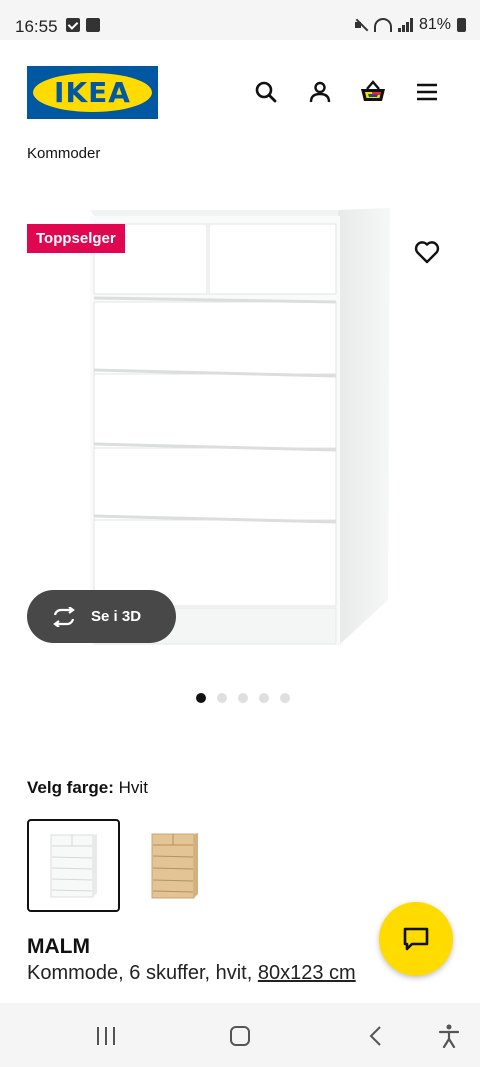  I want to click on recent-apps-icon, so click(106, 1036).